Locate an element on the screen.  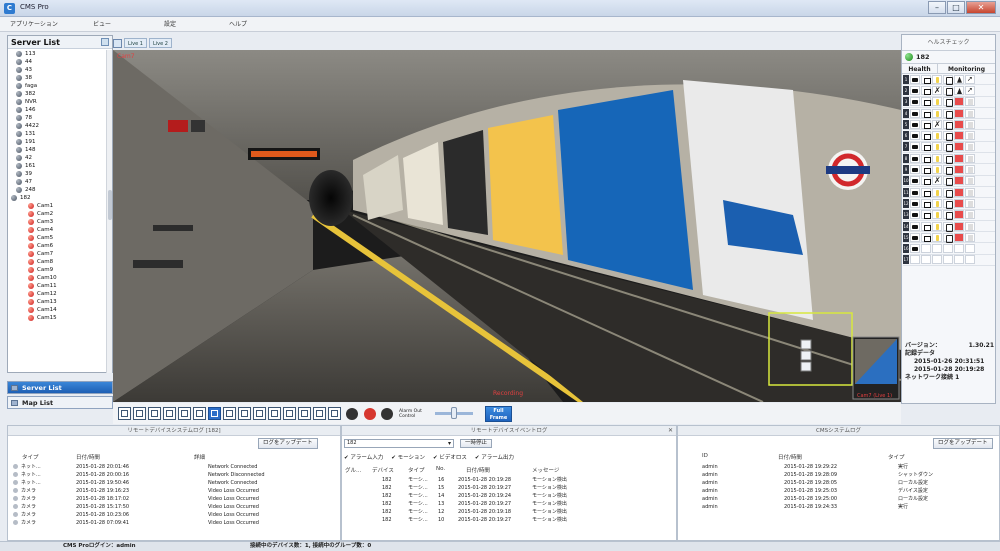
maximize-button: □ is located at coordinates (956, 7).